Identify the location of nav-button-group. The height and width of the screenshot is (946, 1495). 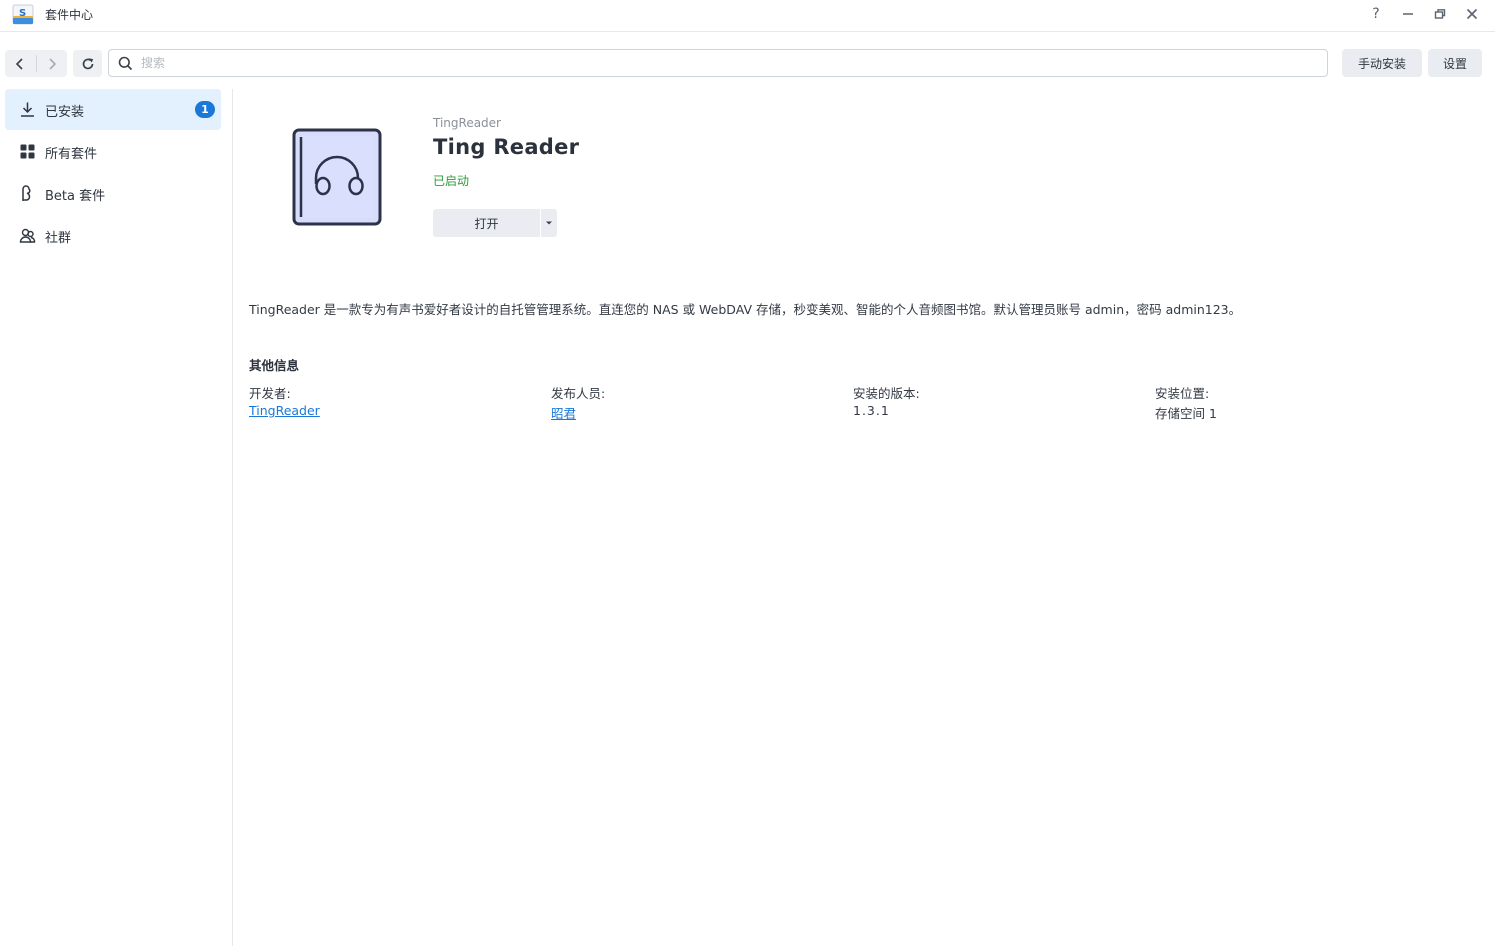
(36, 63).